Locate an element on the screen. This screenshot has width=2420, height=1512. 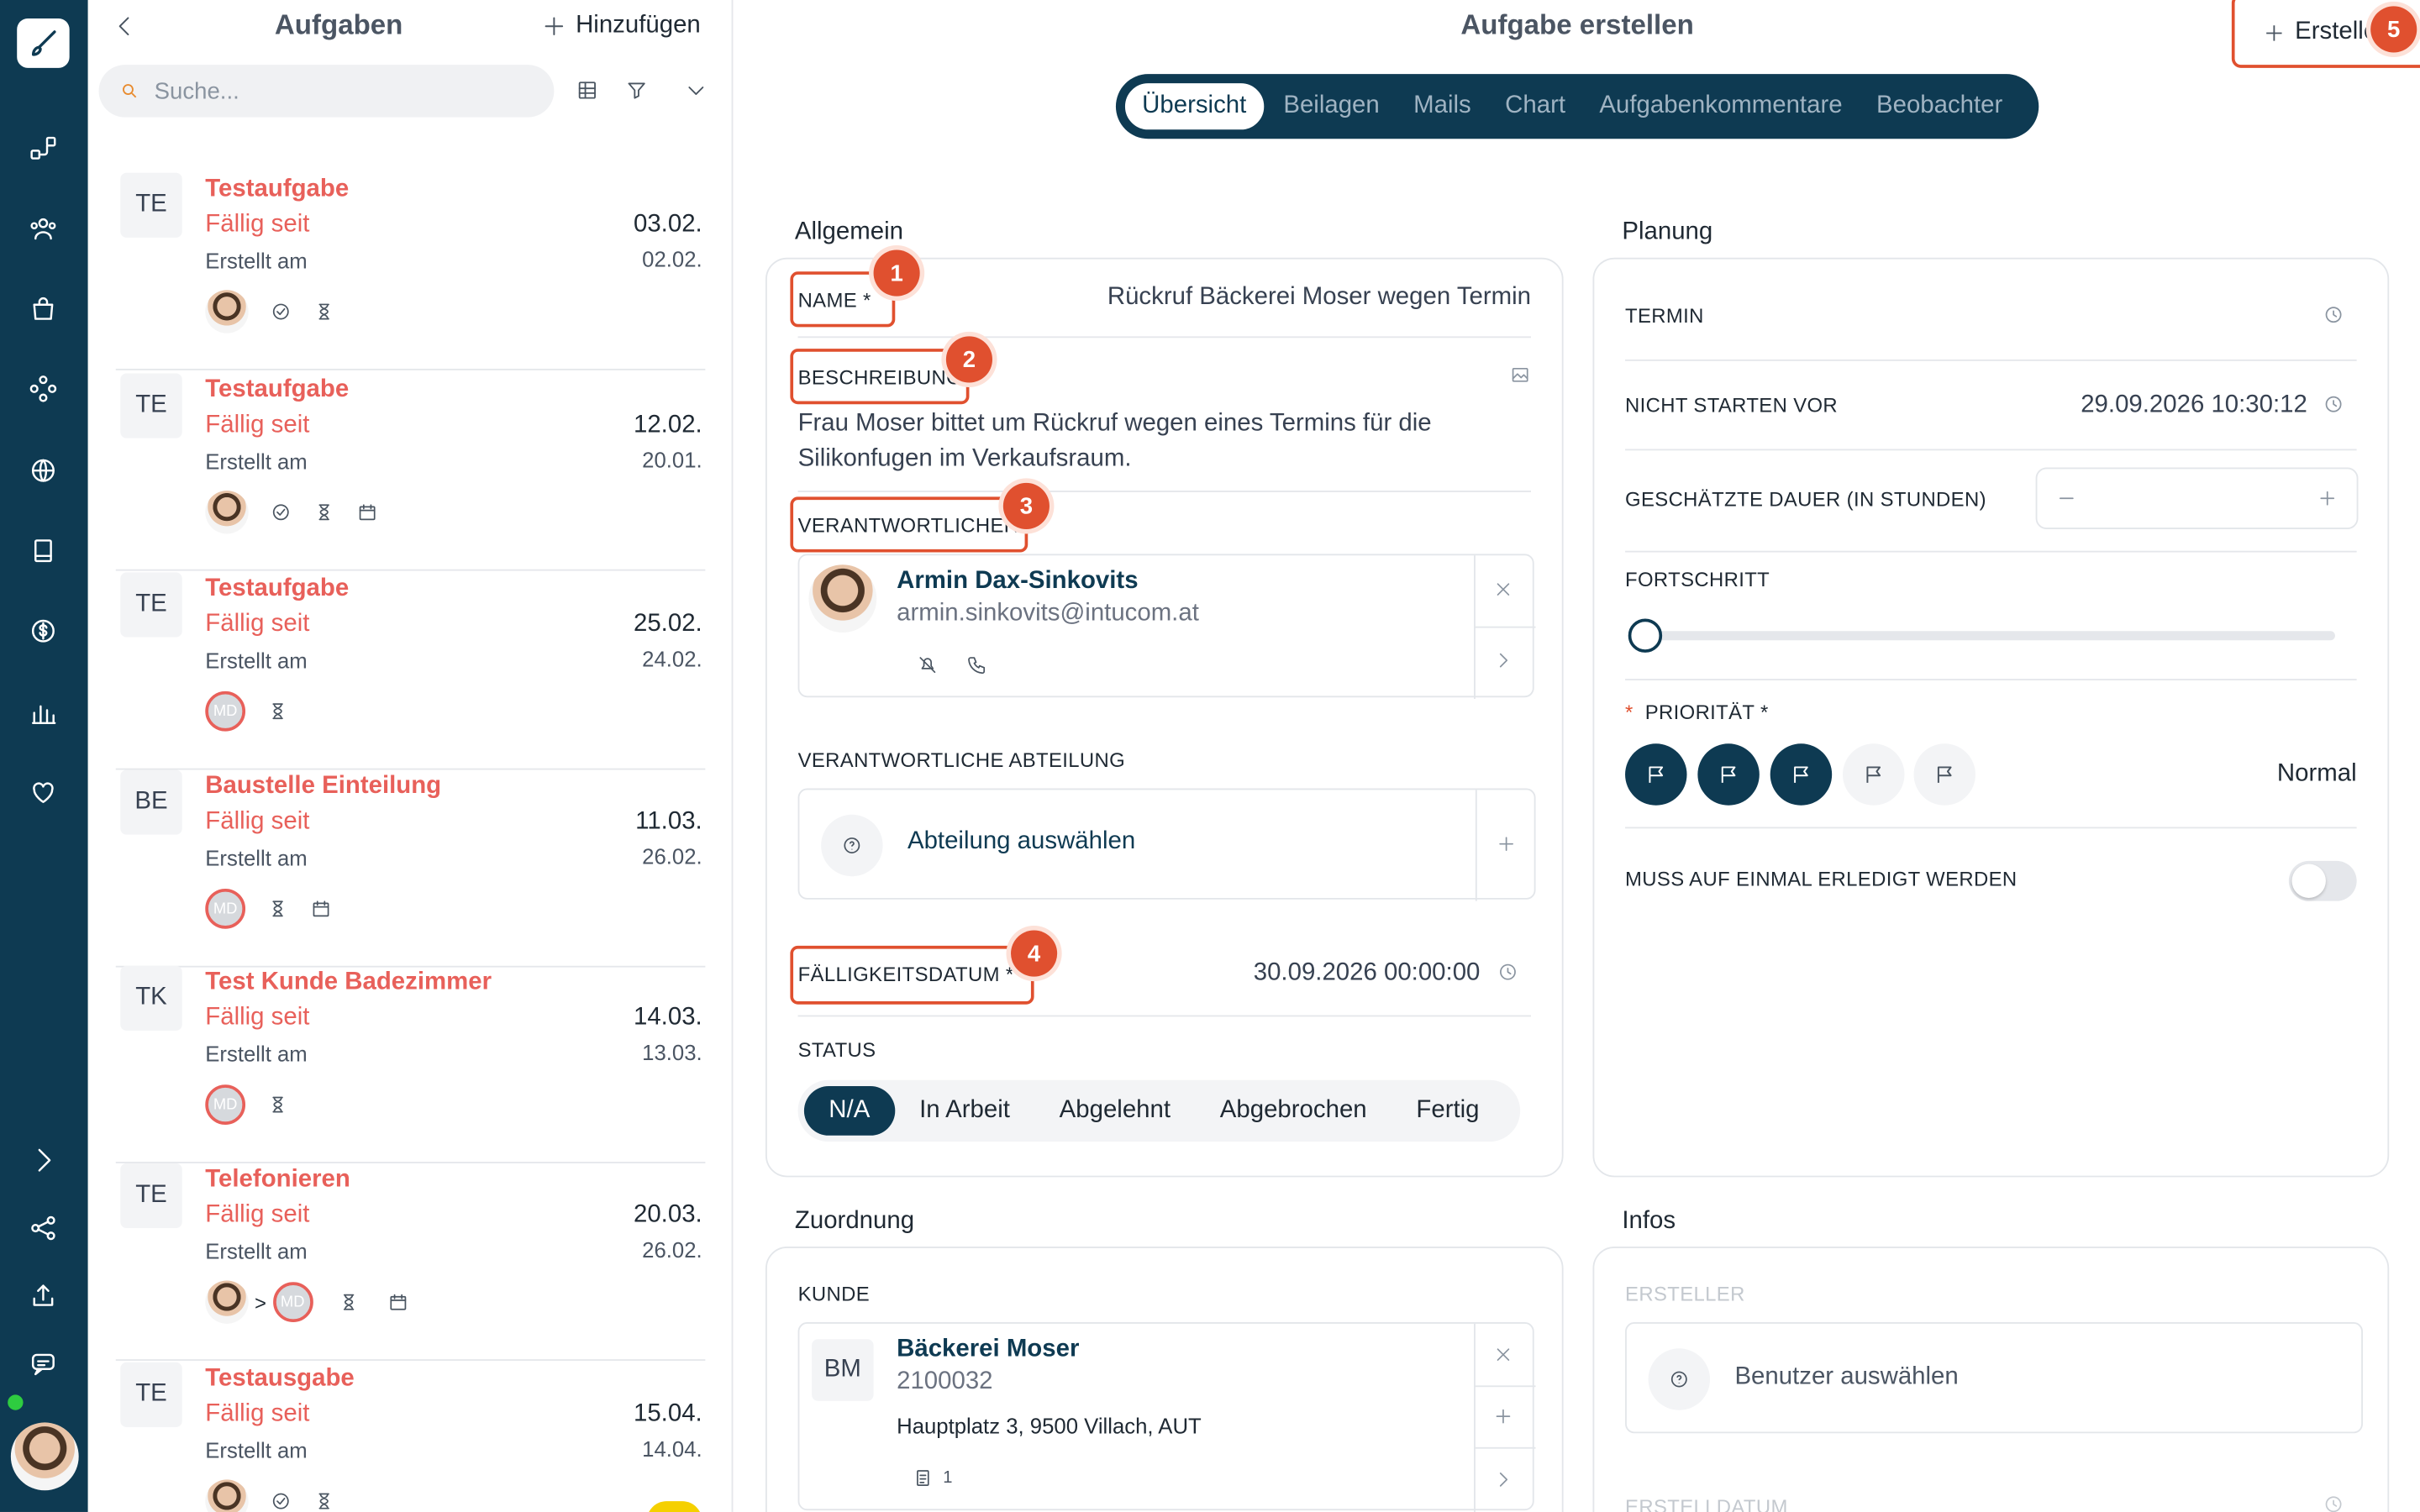
step-badge: 1 is located at coordinates (897, 273).